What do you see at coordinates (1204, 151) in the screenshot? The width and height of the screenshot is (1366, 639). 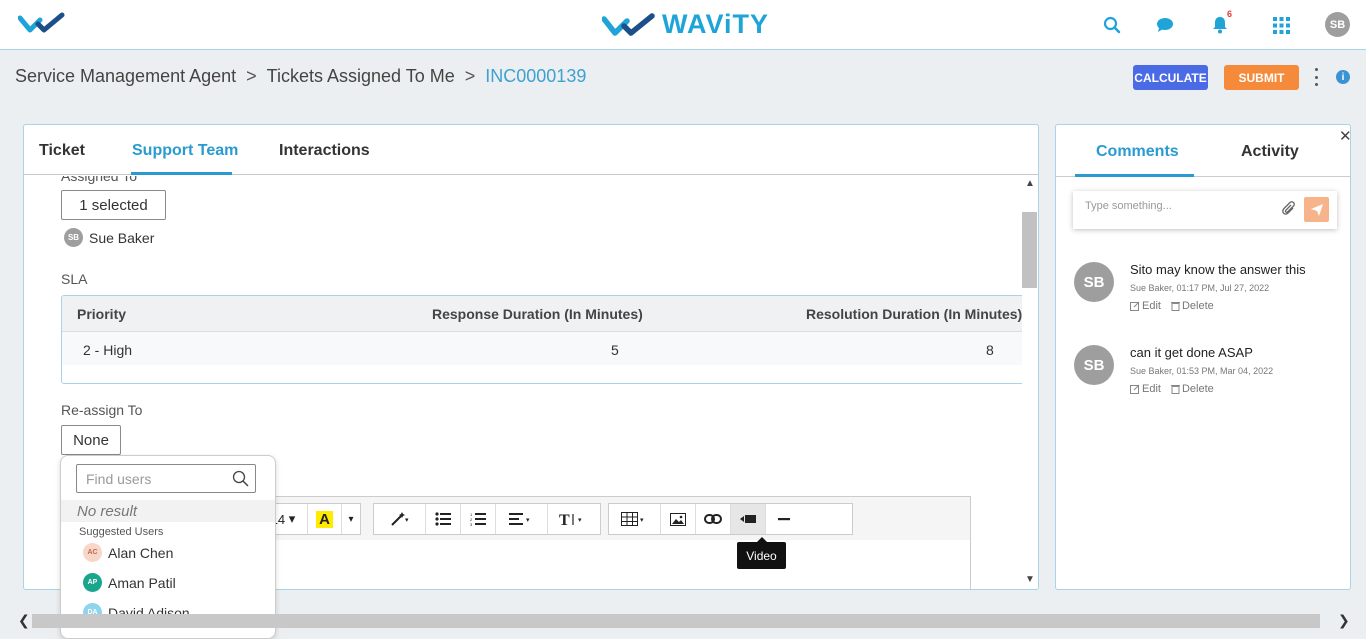 I see `side-tabs: Comments Activity ✕` at bounding box center [1204, 151].